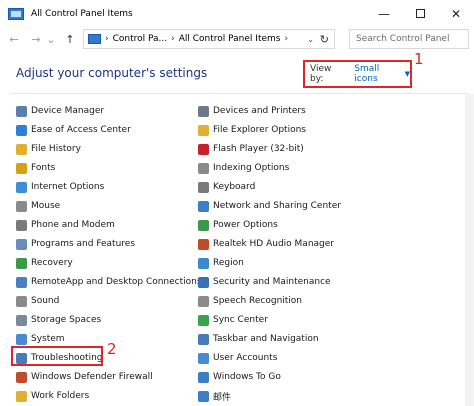  I want to click on annotation-number: 1, so click(419, 59).